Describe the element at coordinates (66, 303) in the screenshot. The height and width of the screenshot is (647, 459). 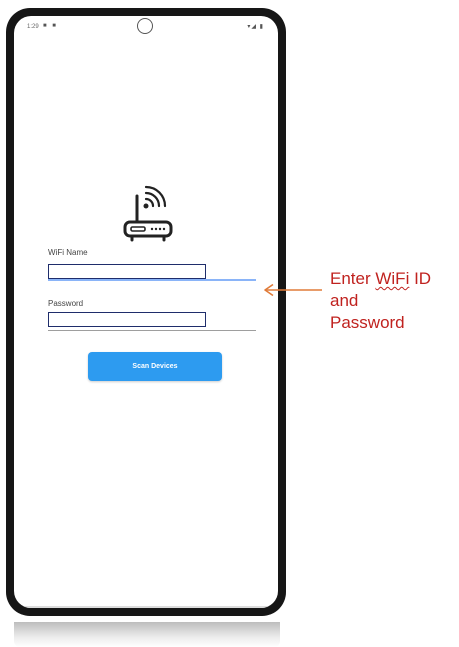
I see `password-label: Password` at that location.